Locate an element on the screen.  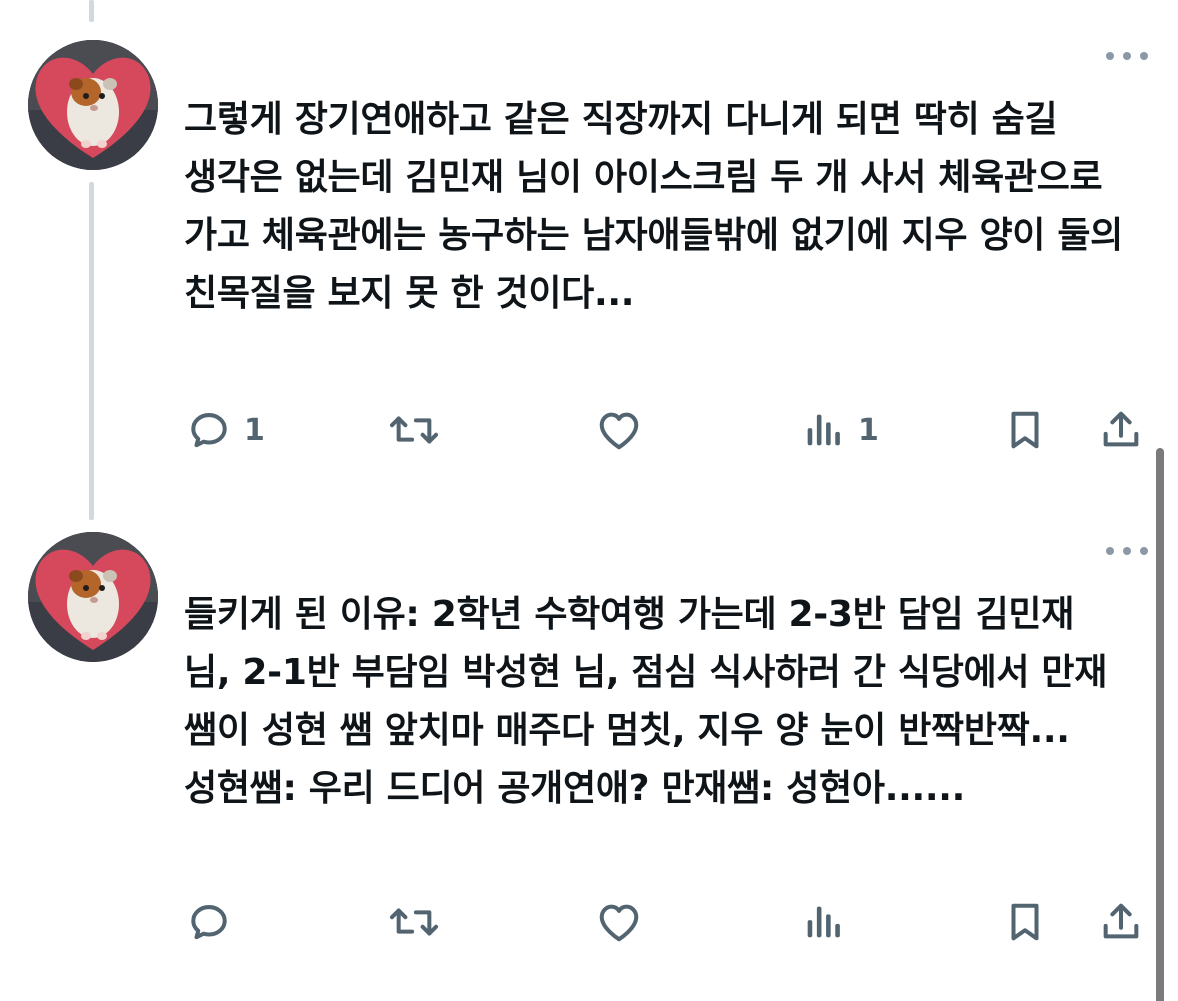
tweet-actions: 1 1 is located at coordinates (666, 430).